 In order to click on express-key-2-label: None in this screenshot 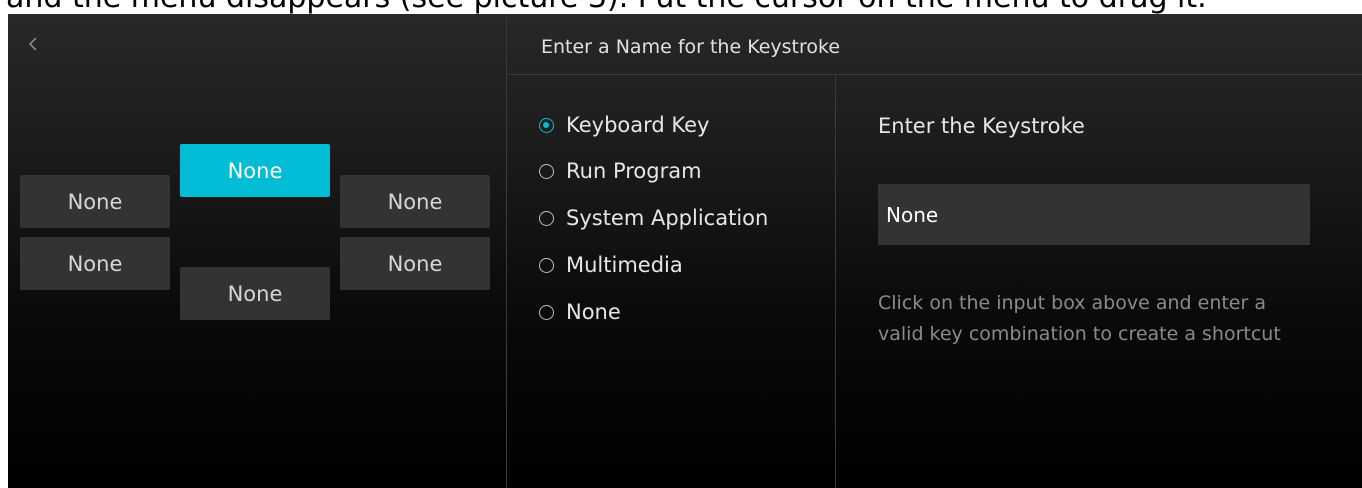, I will do `click(95, 201)`.